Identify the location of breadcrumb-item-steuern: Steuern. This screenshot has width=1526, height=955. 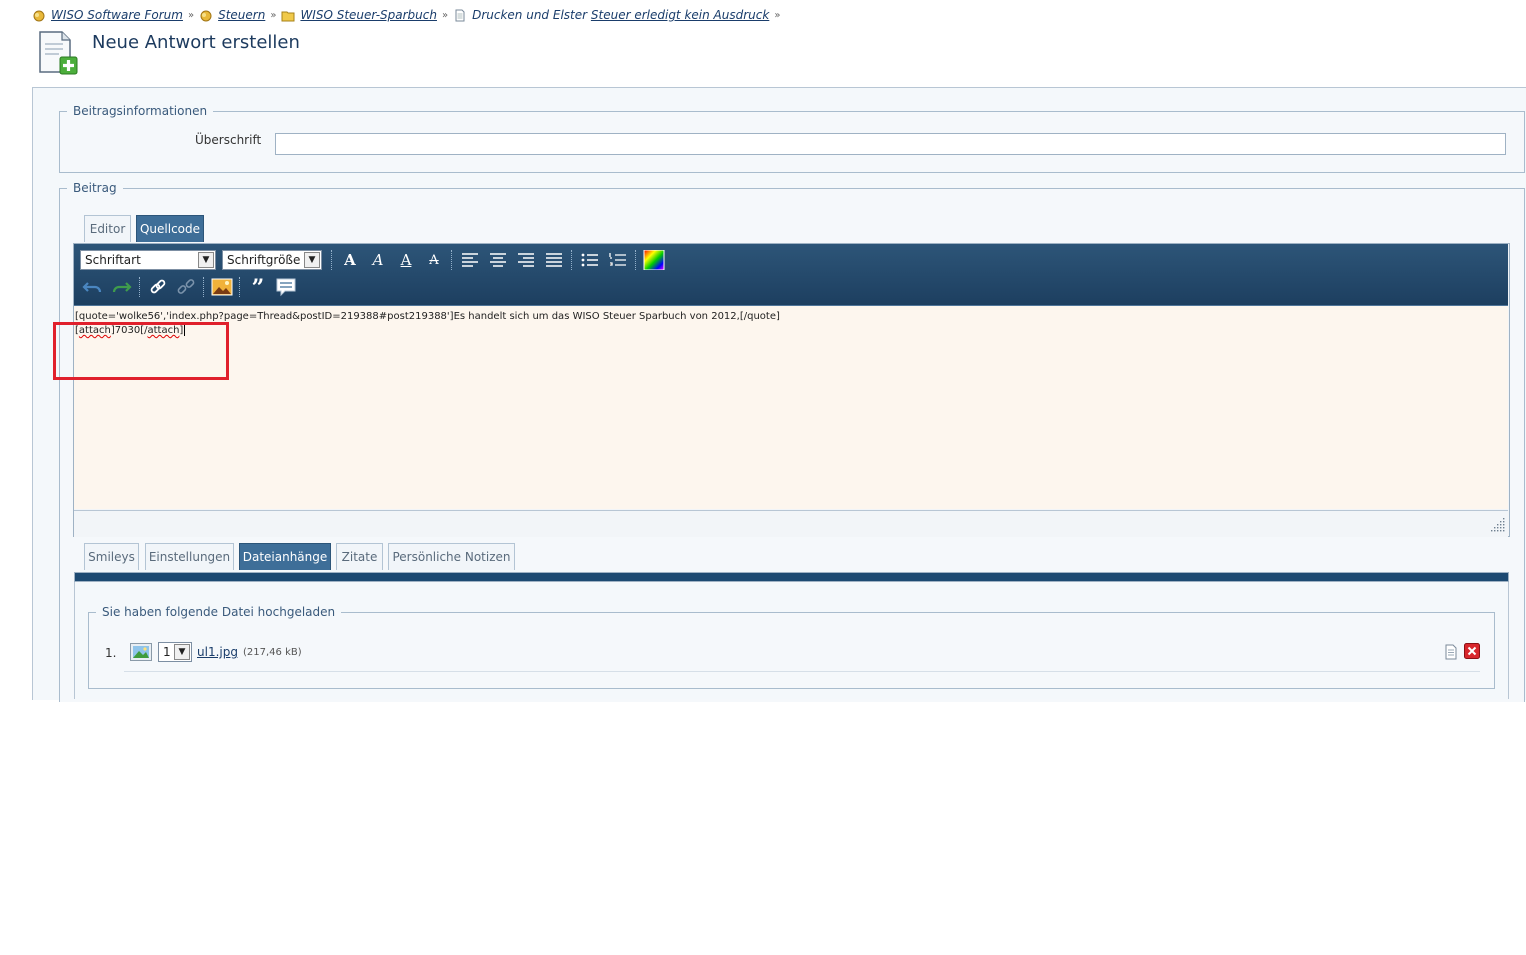
(232, 15).